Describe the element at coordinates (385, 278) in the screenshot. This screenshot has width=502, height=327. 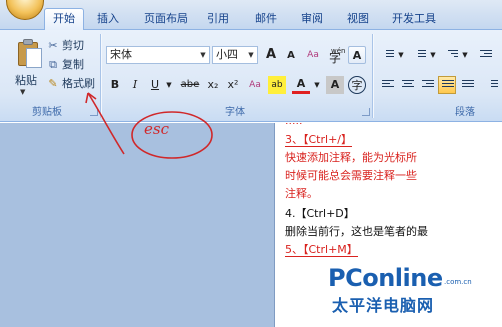
I see `pconline-logo: PConline` at that location.